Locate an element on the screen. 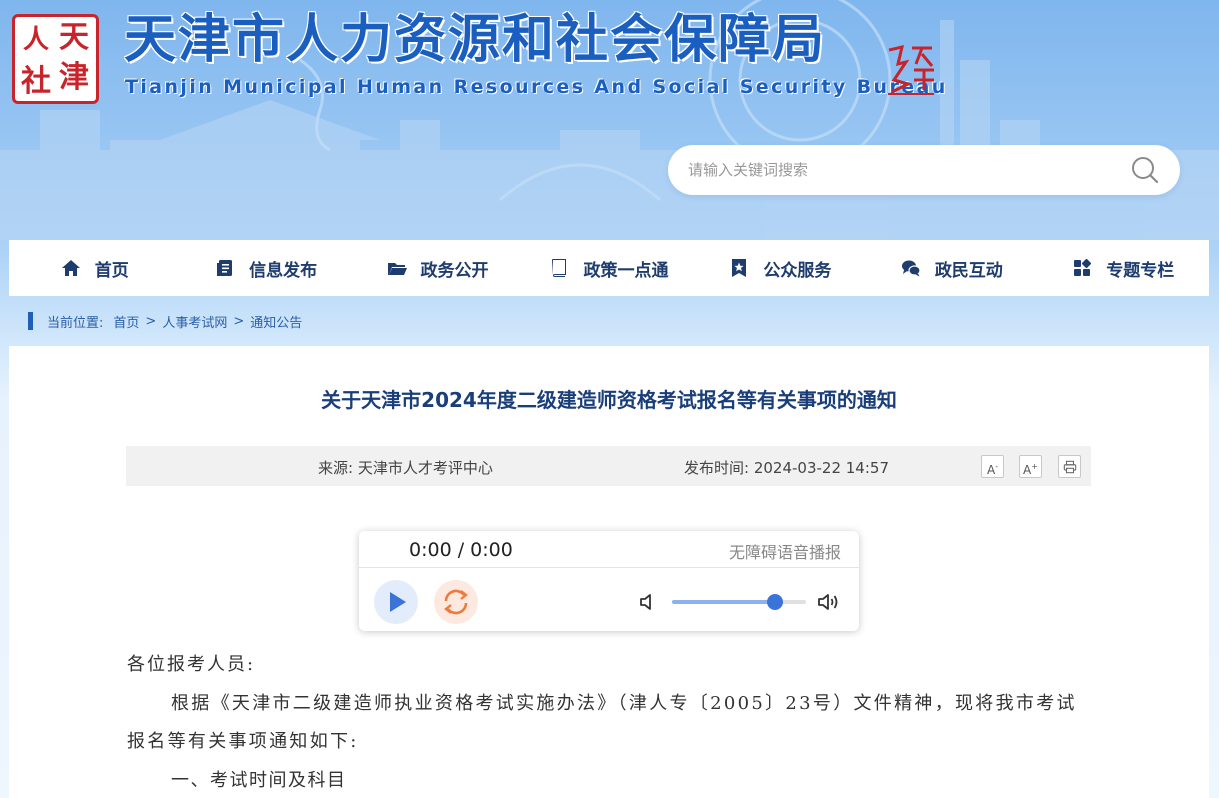 Image resolution: width=1219 pixels, height=798 pixels. player-time: 0:00 / 0:00 is located at coordinates (461, 550).